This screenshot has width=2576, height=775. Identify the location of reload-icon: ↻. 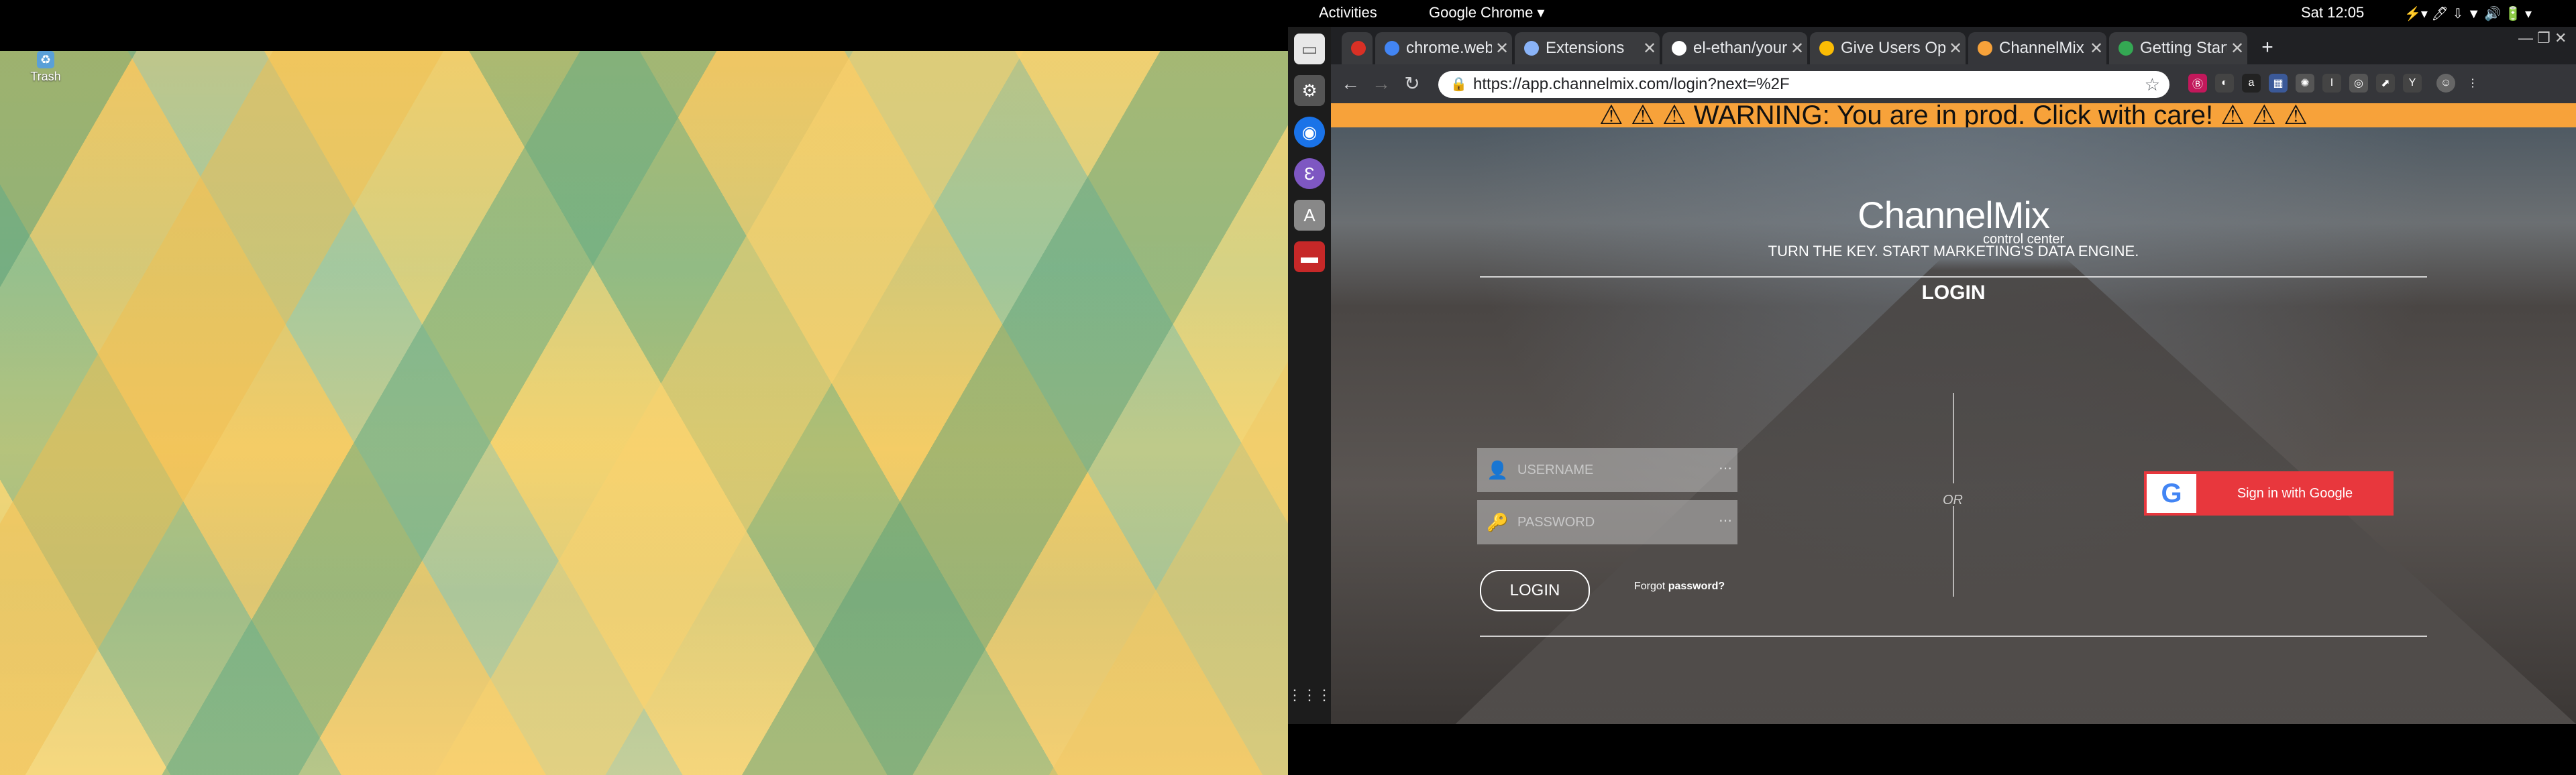
(1412, 84).